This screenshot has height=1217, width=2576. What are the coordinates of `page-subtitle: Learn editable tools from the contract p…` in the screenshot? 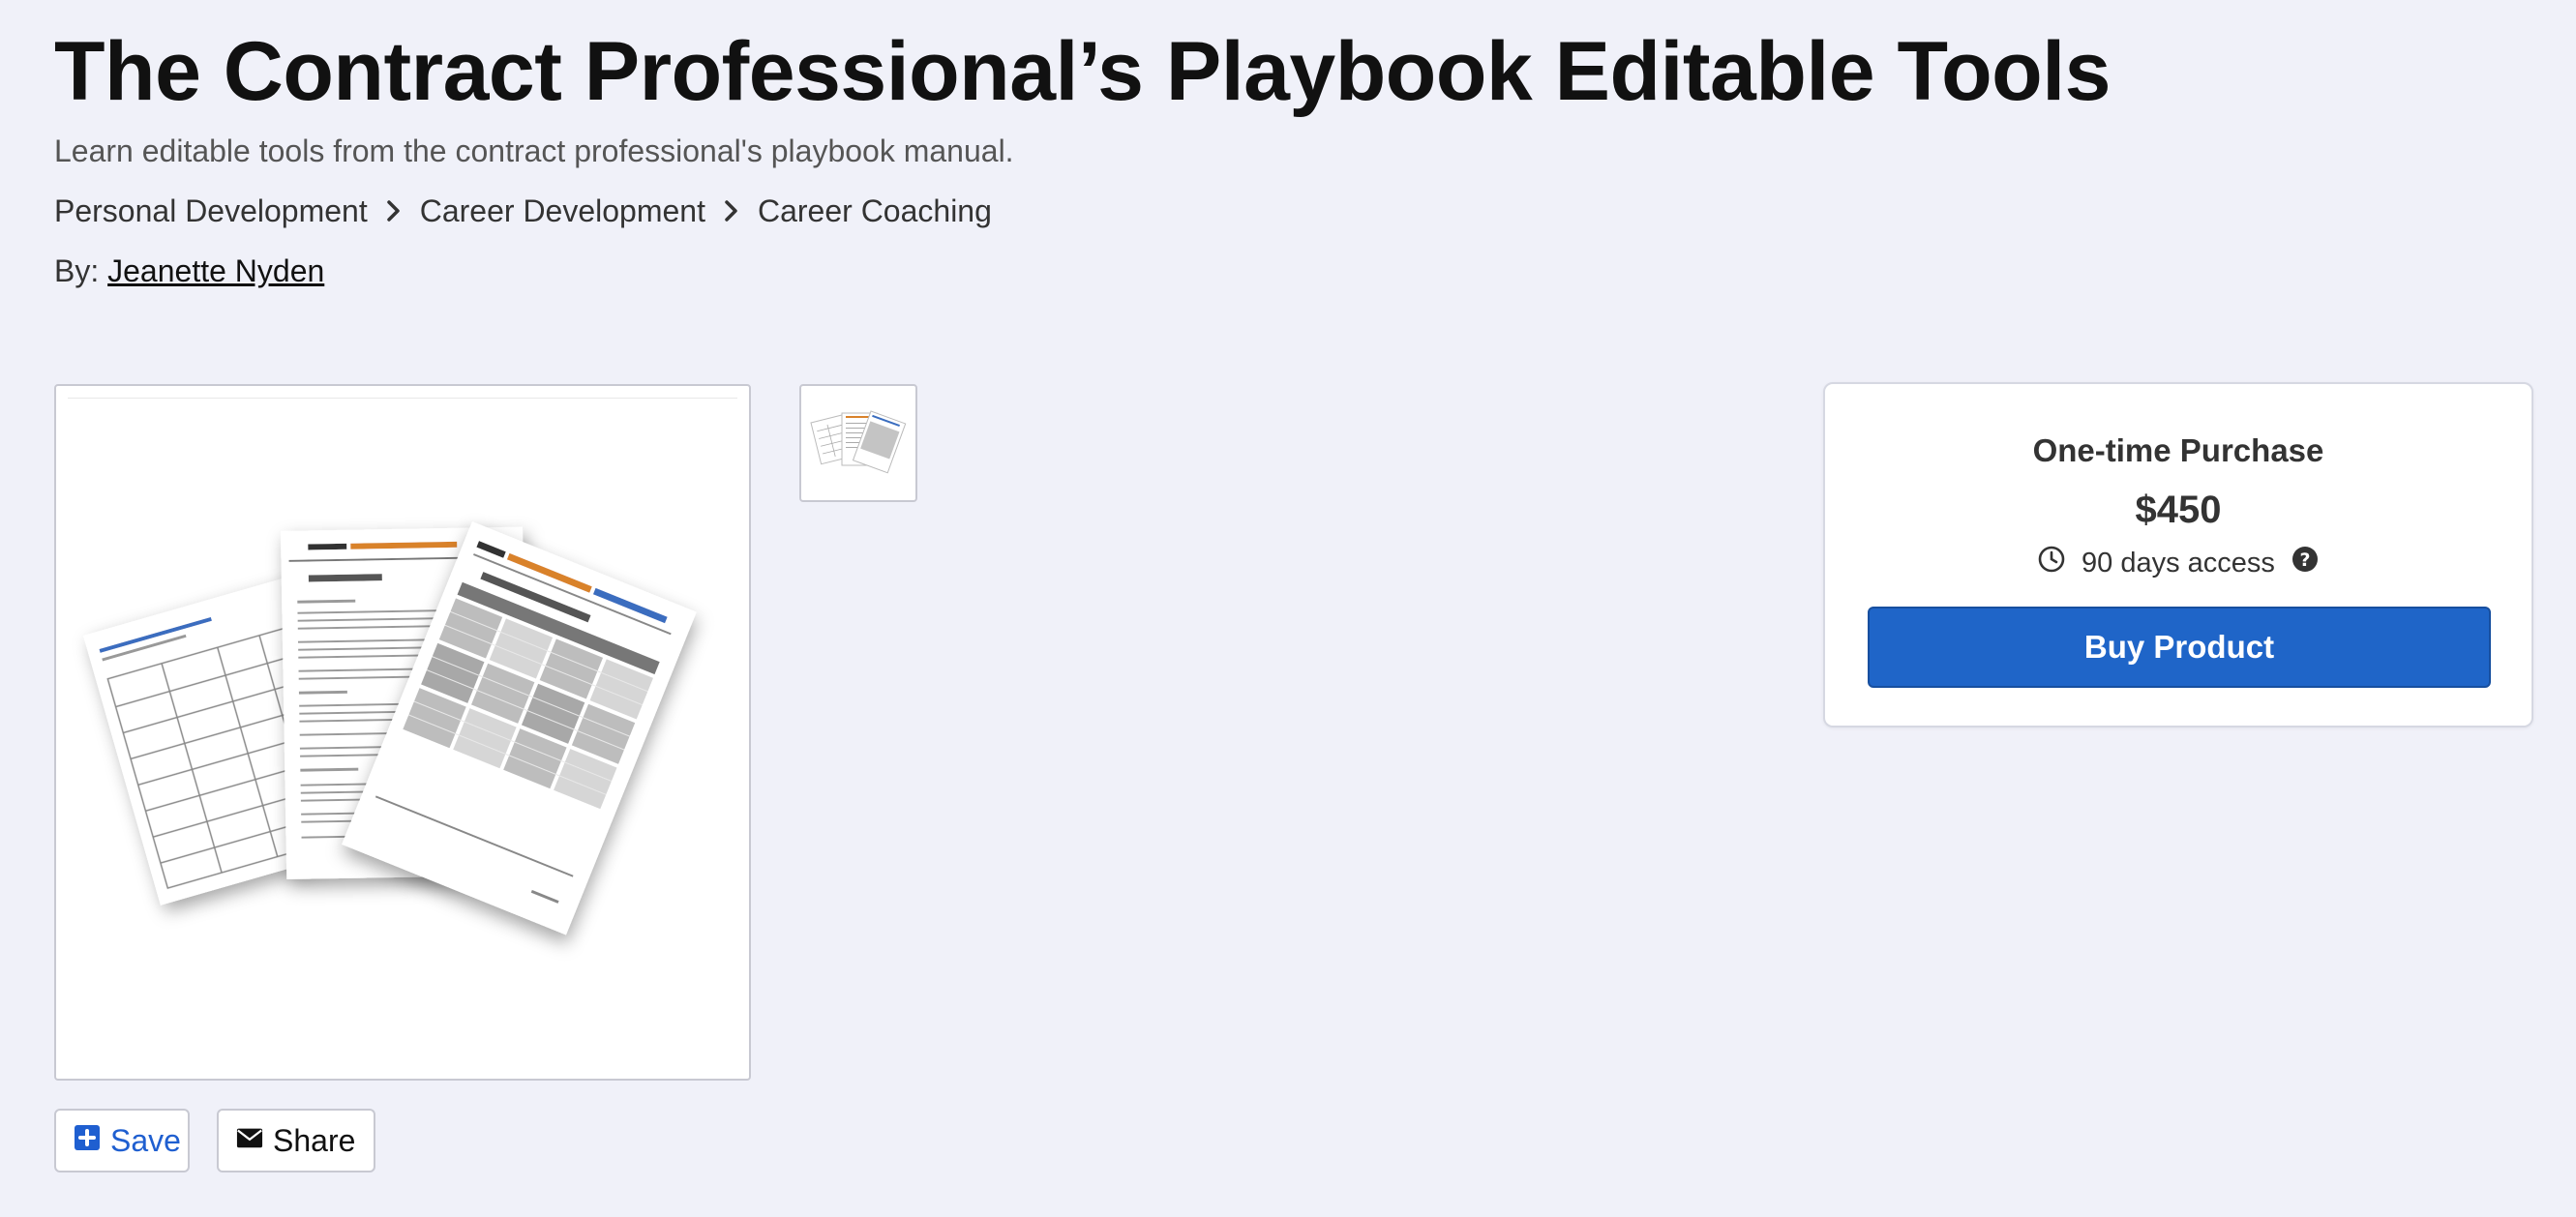 It's located at (534, 151).